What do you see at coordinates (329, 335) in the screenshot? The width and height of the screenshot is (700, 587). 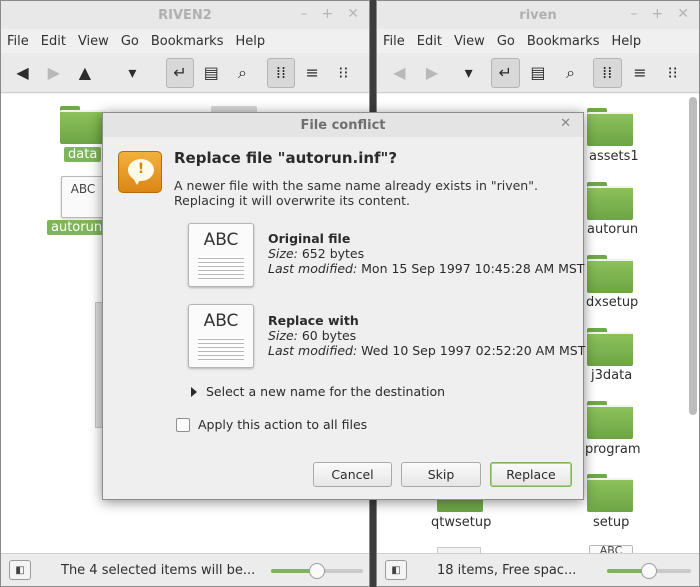 I see `replacement-size: 60 bytes` at bounding box center [329, 335].